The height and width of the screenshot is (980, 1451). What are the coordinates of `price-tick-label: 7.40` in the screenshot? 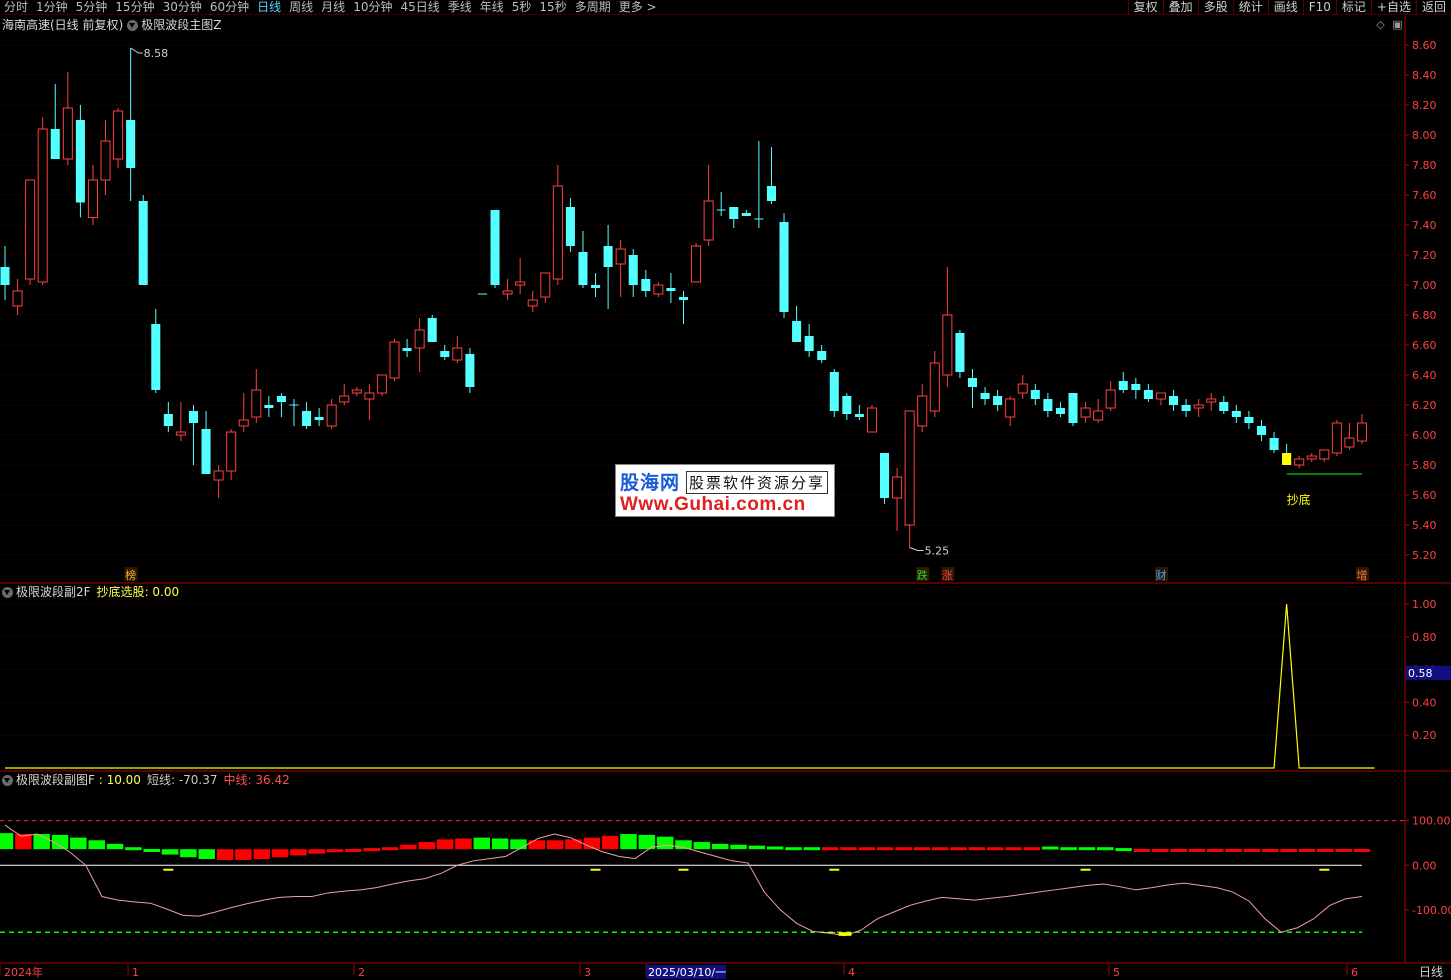 It's located at (1424, 225).